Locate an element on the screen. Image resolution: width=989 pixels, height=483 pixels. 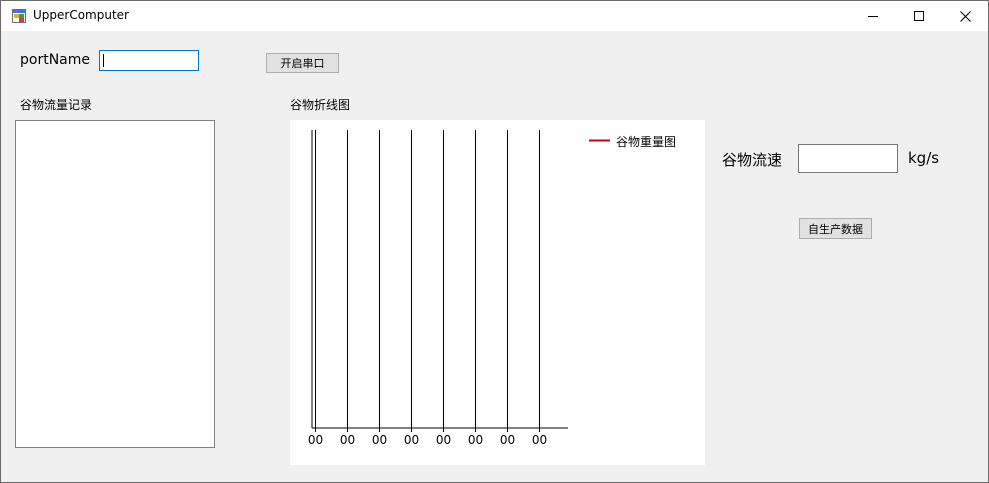
port-name-input is located at coordinates (149, 60).